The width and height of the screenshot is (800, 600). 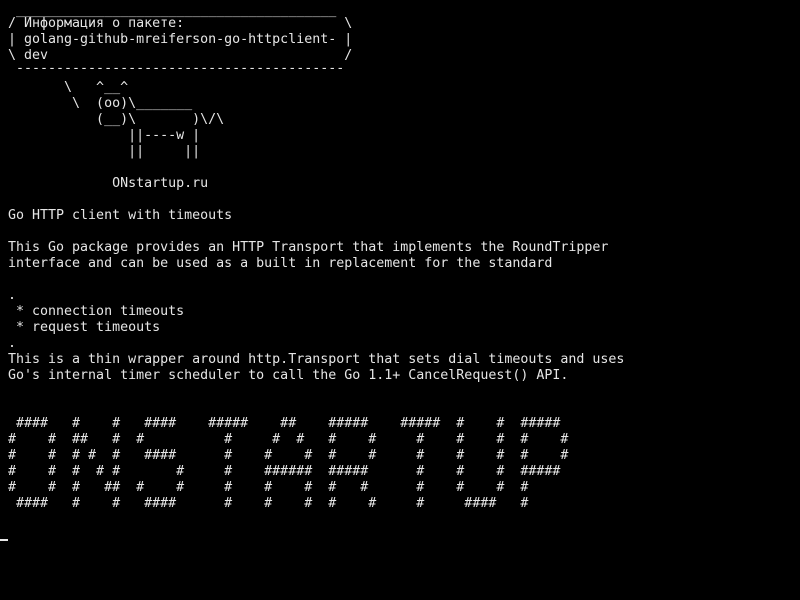 What do you see at coordinates (288, 455) in the screenshot?
I see `ascii-banner-line: # # # # # #### # # # # # # # # # #` at bounding box center [288, 455].